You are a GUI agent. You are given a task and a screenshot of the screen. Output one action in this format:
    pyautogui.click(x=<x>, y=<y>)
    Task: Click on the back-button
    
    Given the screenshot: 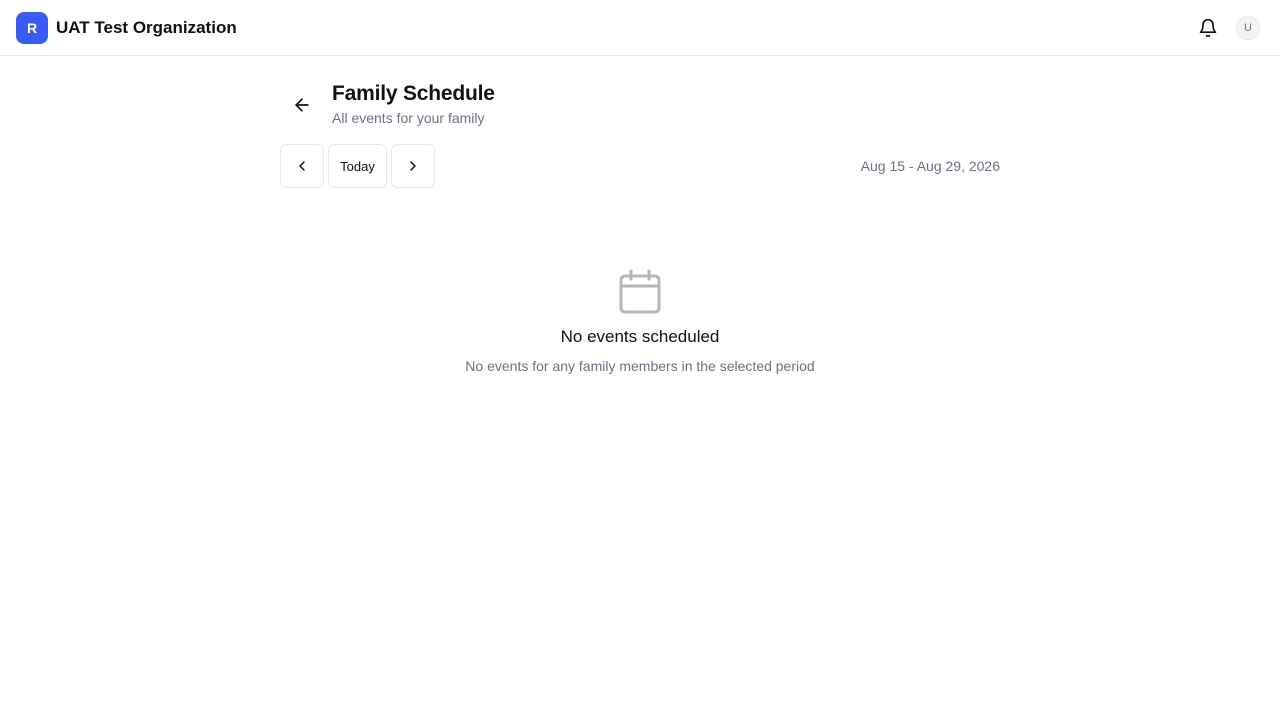 What is the action you would take?
    pyautogui.click(x=302, y=105)
    